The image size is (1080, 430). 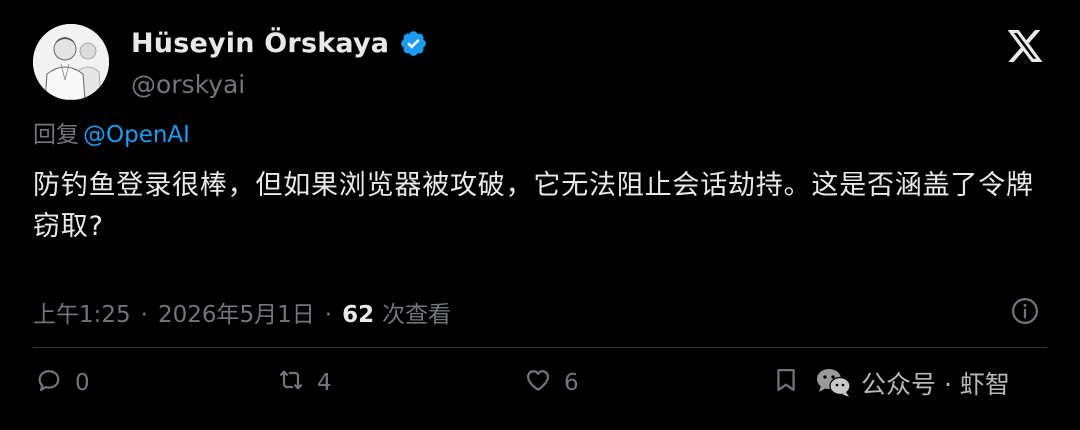 What do you see at coordinates (291, 383) in the screenshot?
I see `retweet-icon` at bounding box center [291, 383].